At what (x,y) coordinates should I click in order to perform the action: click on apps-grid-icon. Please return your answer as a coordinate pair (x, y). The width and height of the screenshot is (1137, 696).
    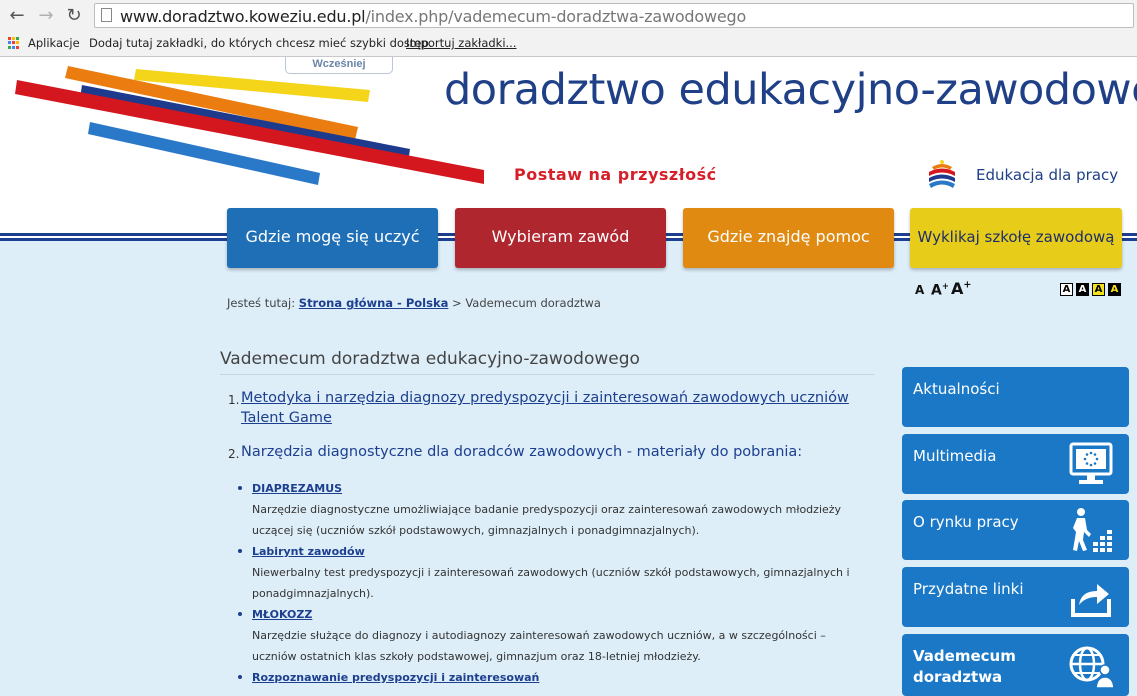
    Looking at the image, I should click on (14, 43).